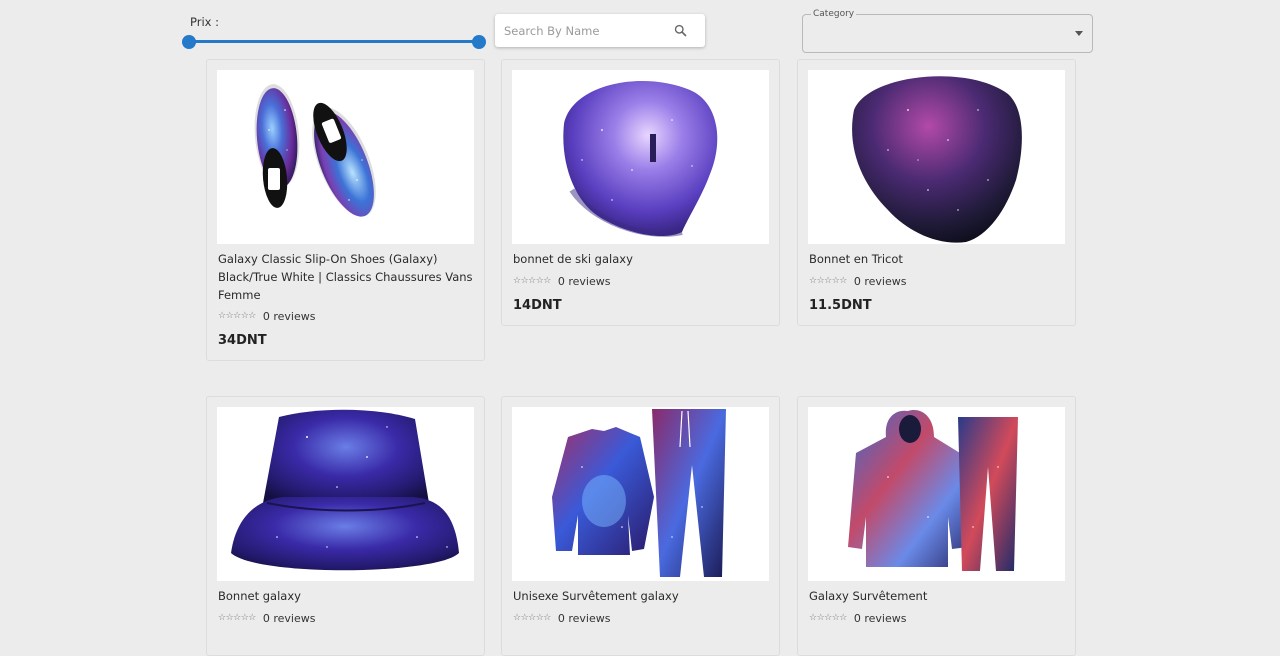 This screenshot has height=656, width=1280. Describe the element at coordinates (334, 41) in the screenshot. I see `price-slider-track` at that location.